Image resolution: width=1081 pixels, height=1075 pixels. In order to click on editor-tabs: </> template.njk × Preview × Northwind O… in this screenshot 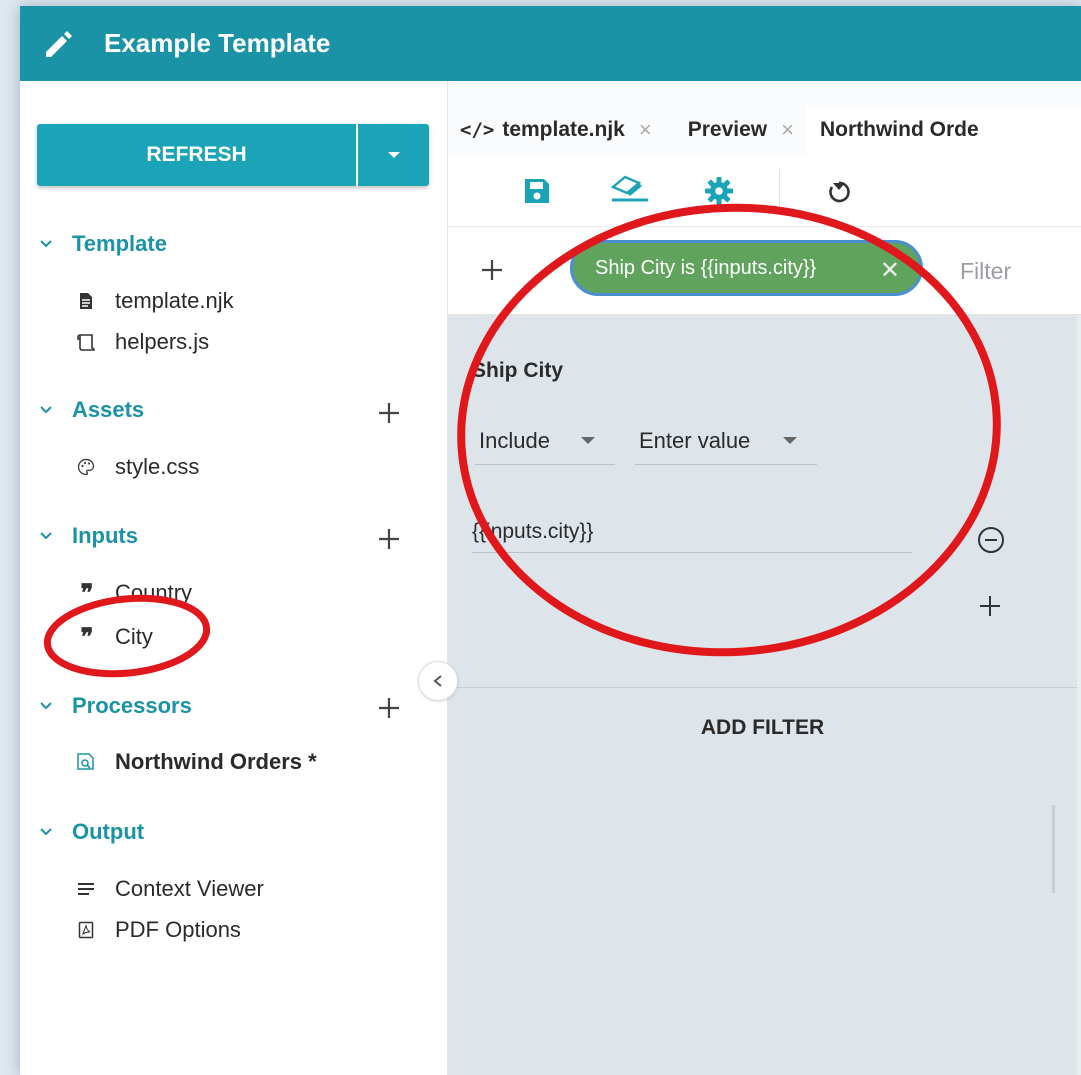, I will do `click(764, 130)`.